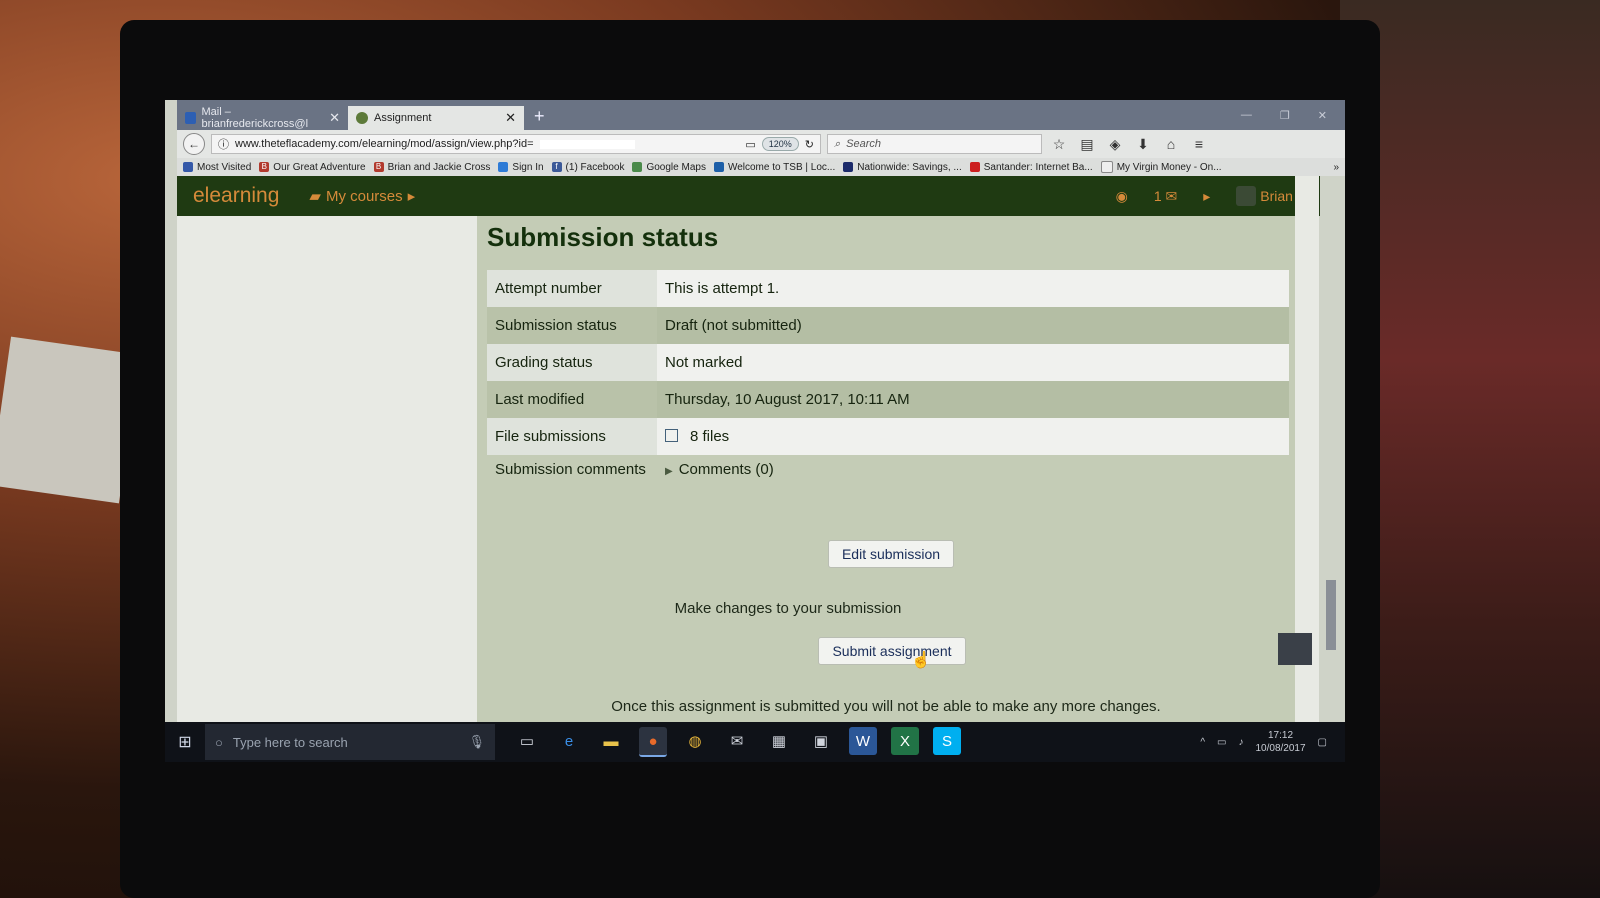 The height and width of the screenshot is (898, 1600). Describe the element at coordinates (1202, 742) in the screenshot. I see `chevron-up-icon: ^` at that location.